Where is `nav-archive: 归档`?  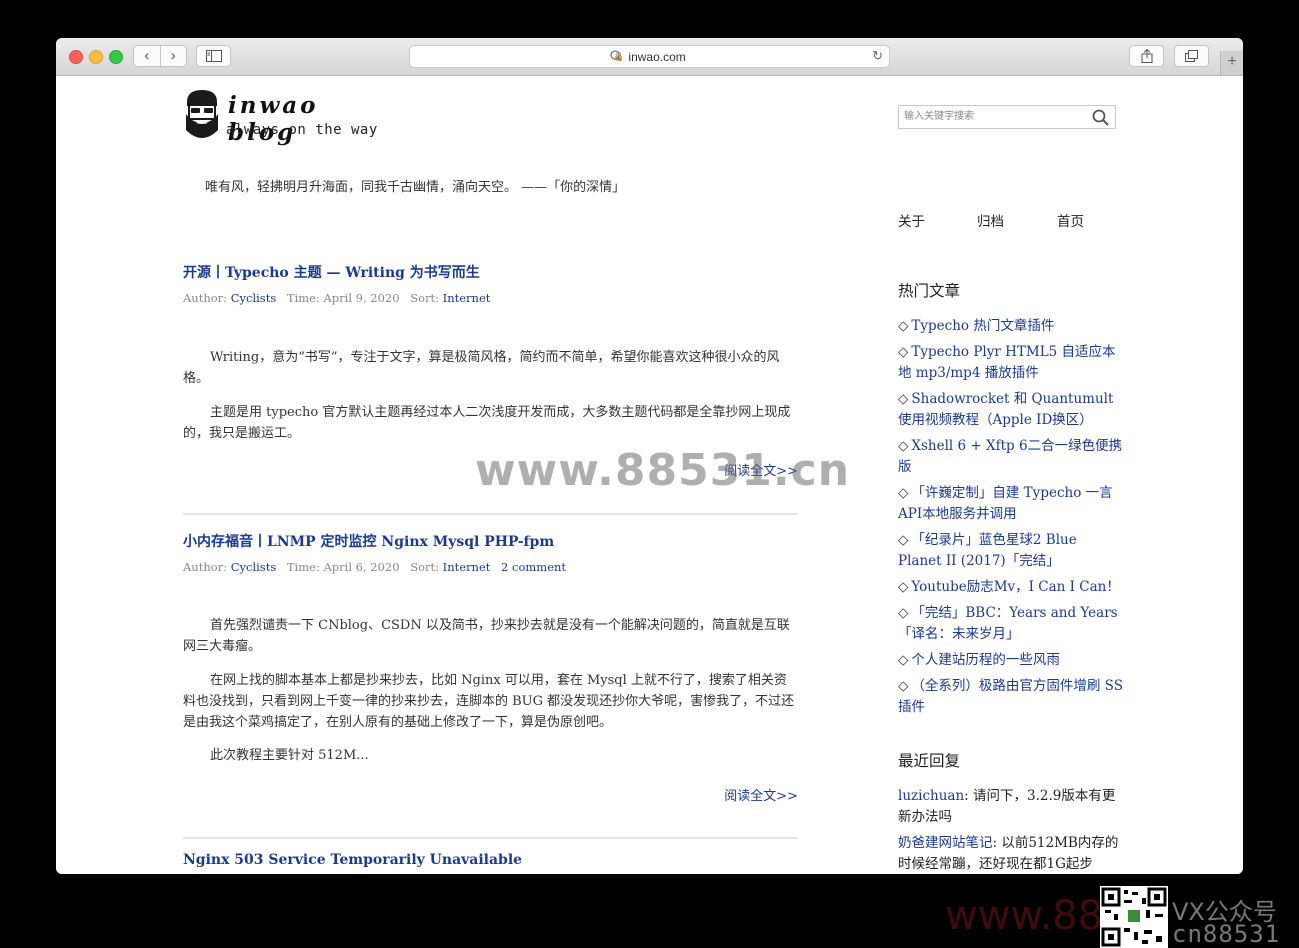
nav-archive: 归档 is located at coordinates (990, 220).